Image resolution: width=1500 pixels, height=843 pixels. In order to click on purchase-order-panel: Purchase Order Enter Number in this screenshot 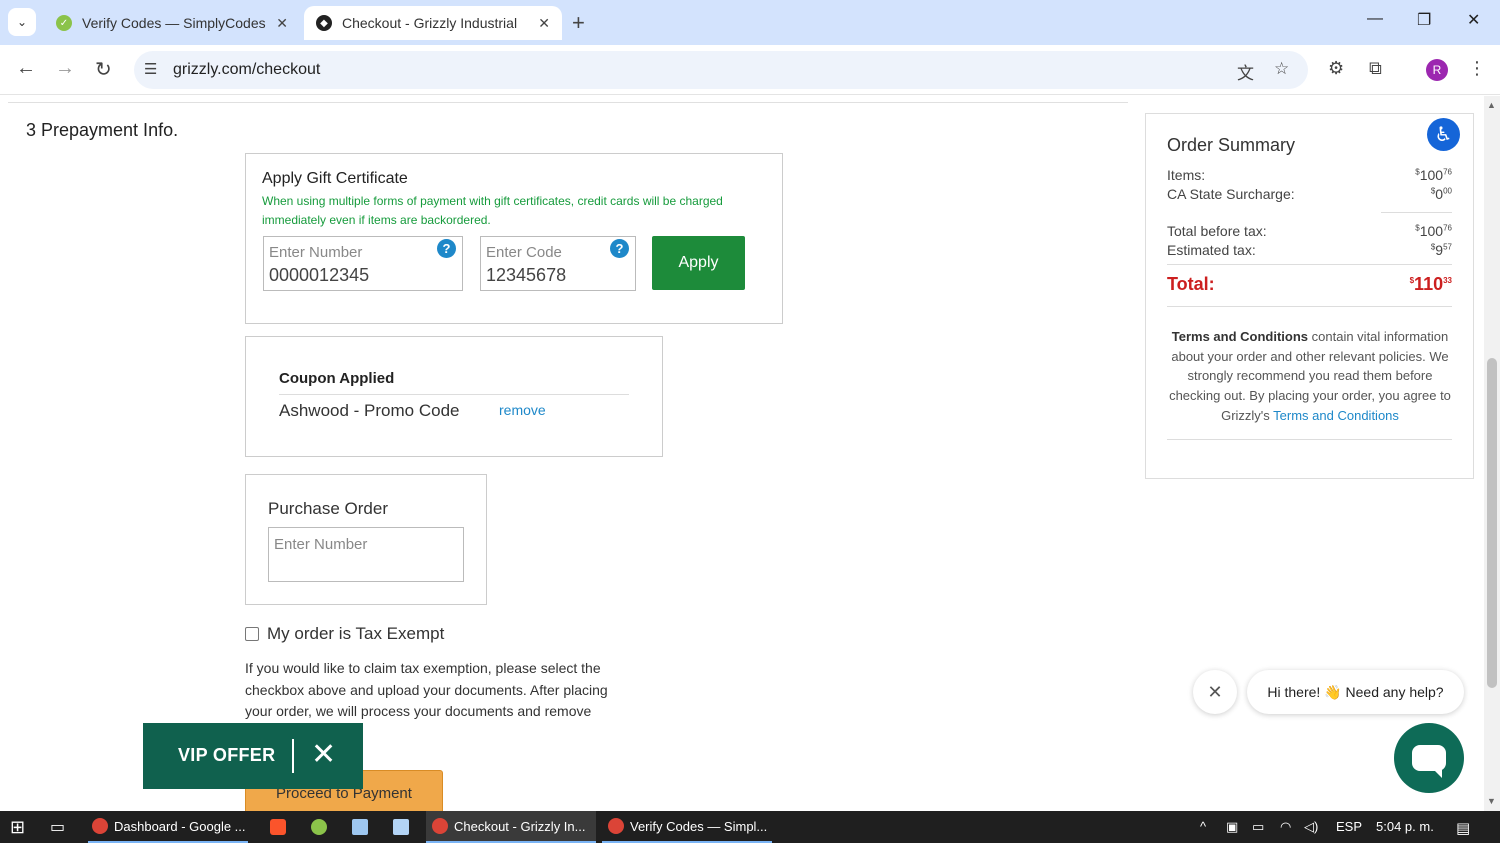, I will do `click(366, 539)`.